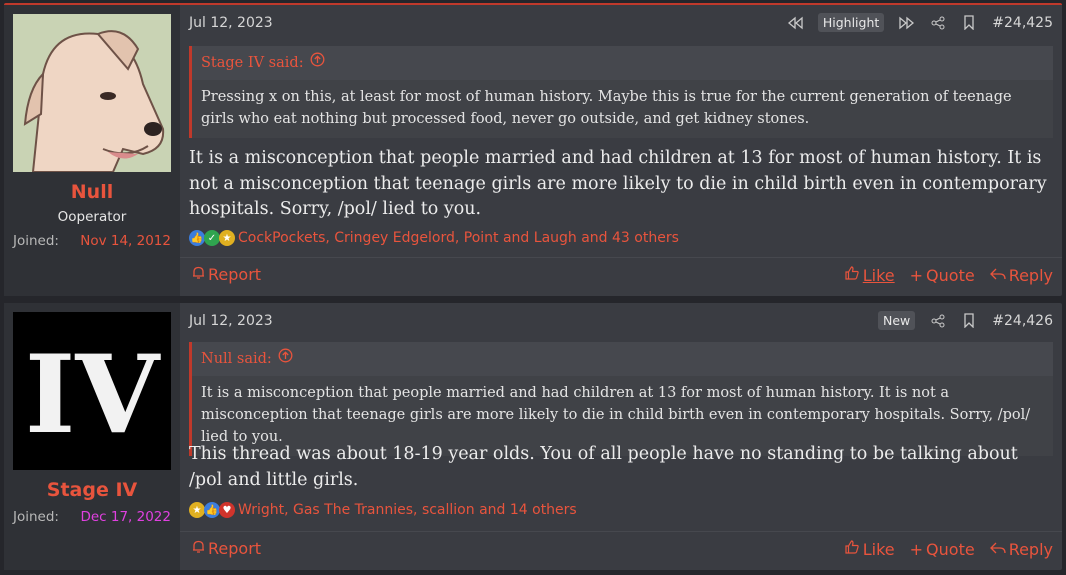 The image size is (1066, 575). What do you see at coordinates (93, 395) in the screenshot?
I see `avatar-iv-text: IV` at bounding box center [93, 395].